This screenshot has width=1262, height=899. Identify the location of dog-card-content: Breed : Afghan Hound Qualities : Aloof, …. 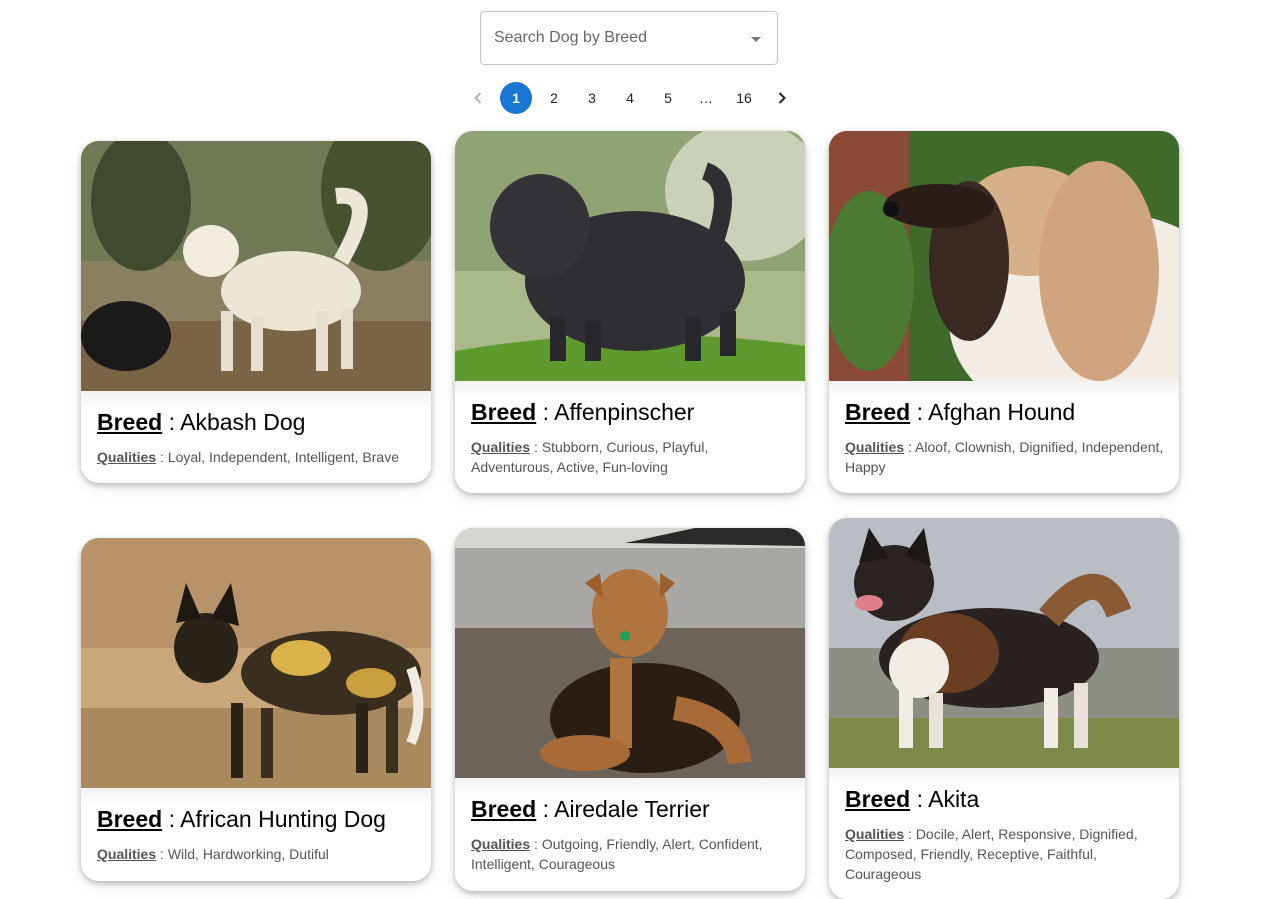
(1004, 437).